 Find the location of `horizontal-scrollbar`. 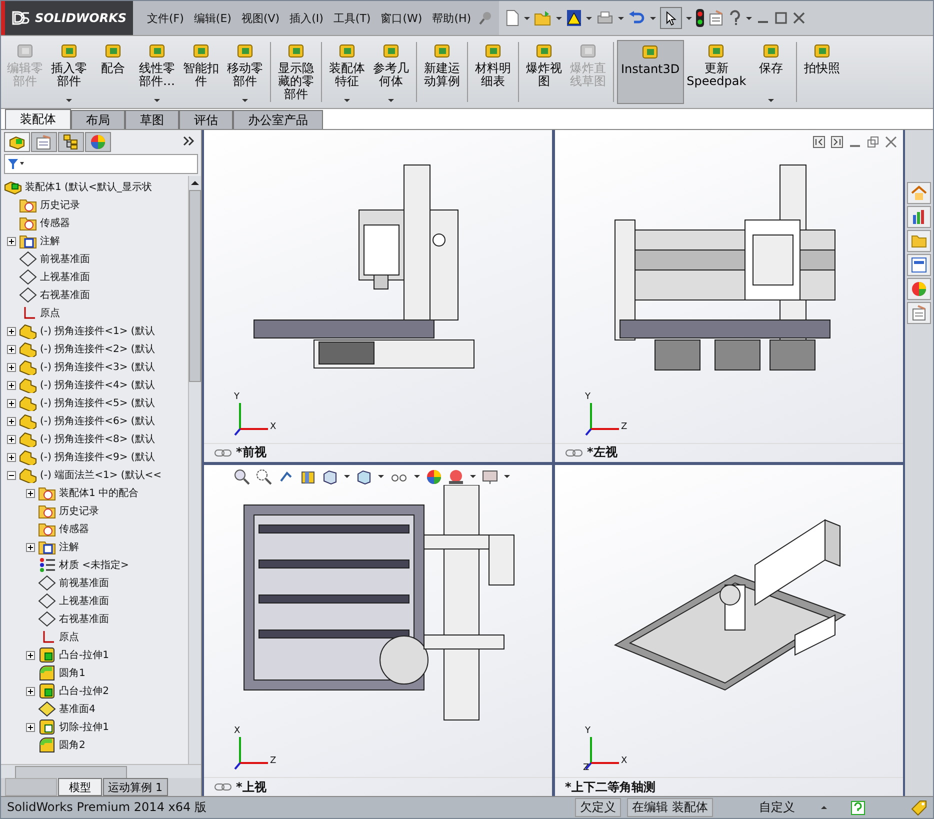

horizontal-scrollbar is located at coordinates (101, 771).